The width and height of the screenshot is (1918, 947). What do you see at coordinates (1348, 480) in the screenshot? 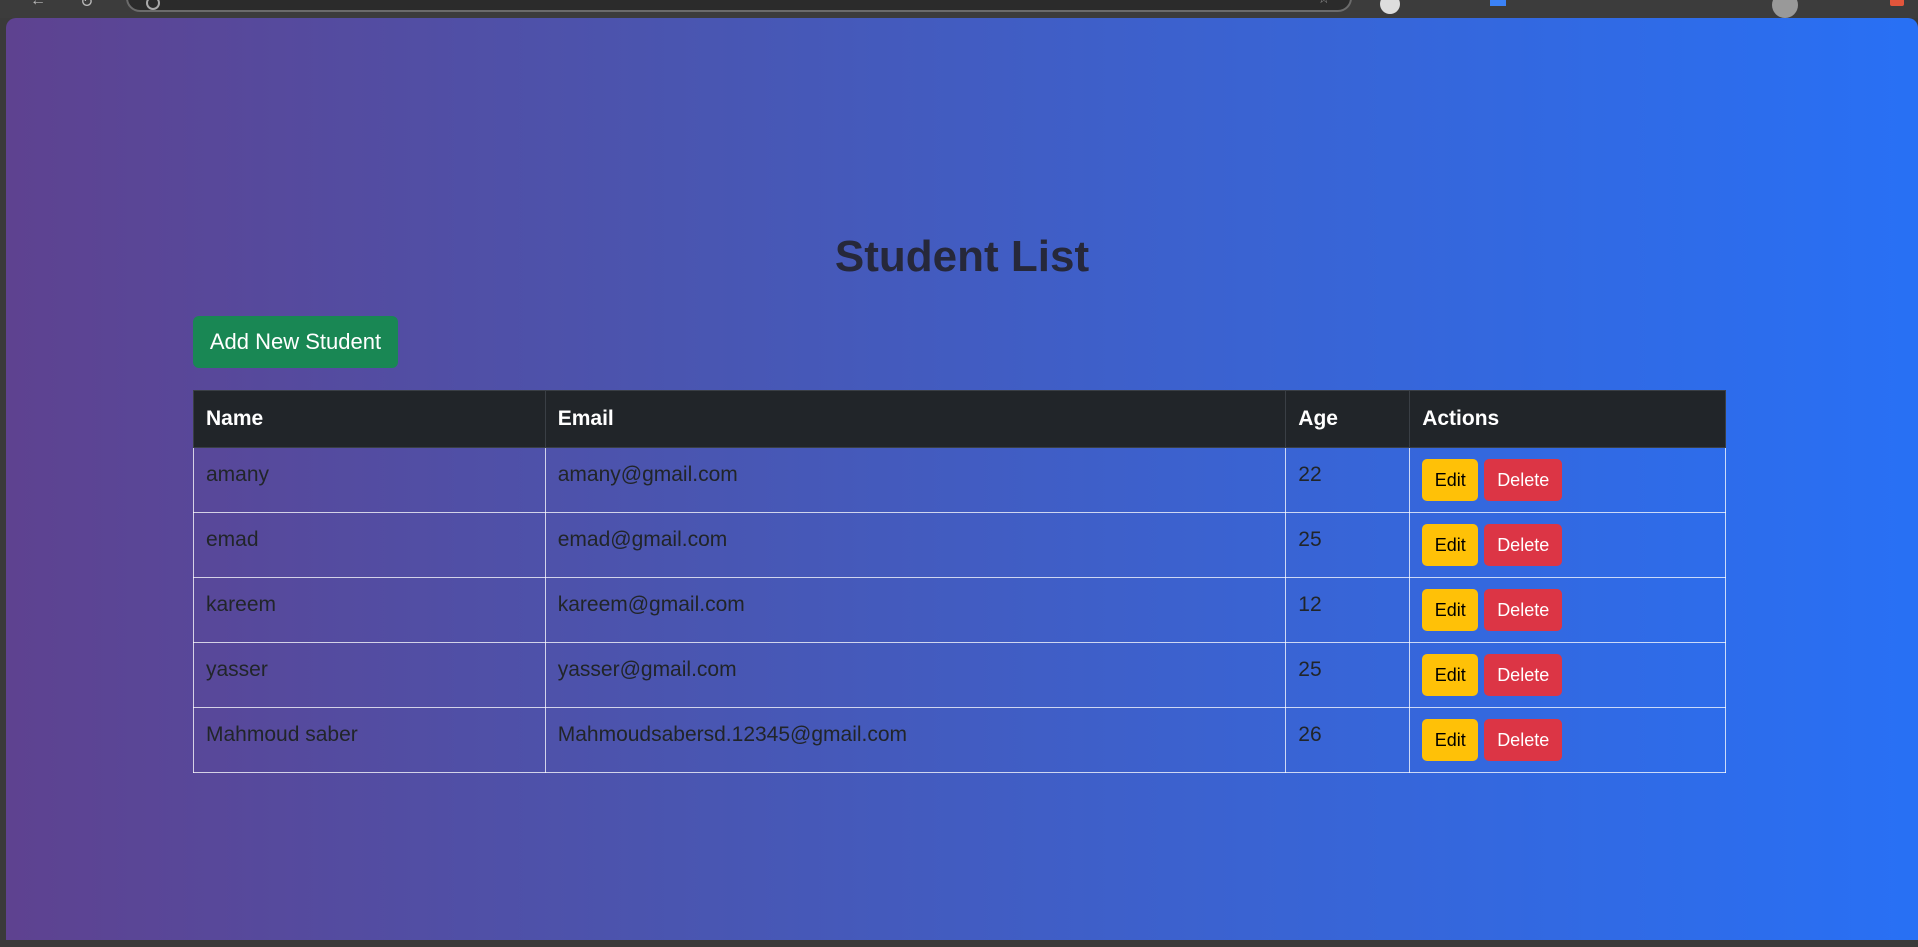
I see `cell-age: 22` at bounding box center [1348, 480].